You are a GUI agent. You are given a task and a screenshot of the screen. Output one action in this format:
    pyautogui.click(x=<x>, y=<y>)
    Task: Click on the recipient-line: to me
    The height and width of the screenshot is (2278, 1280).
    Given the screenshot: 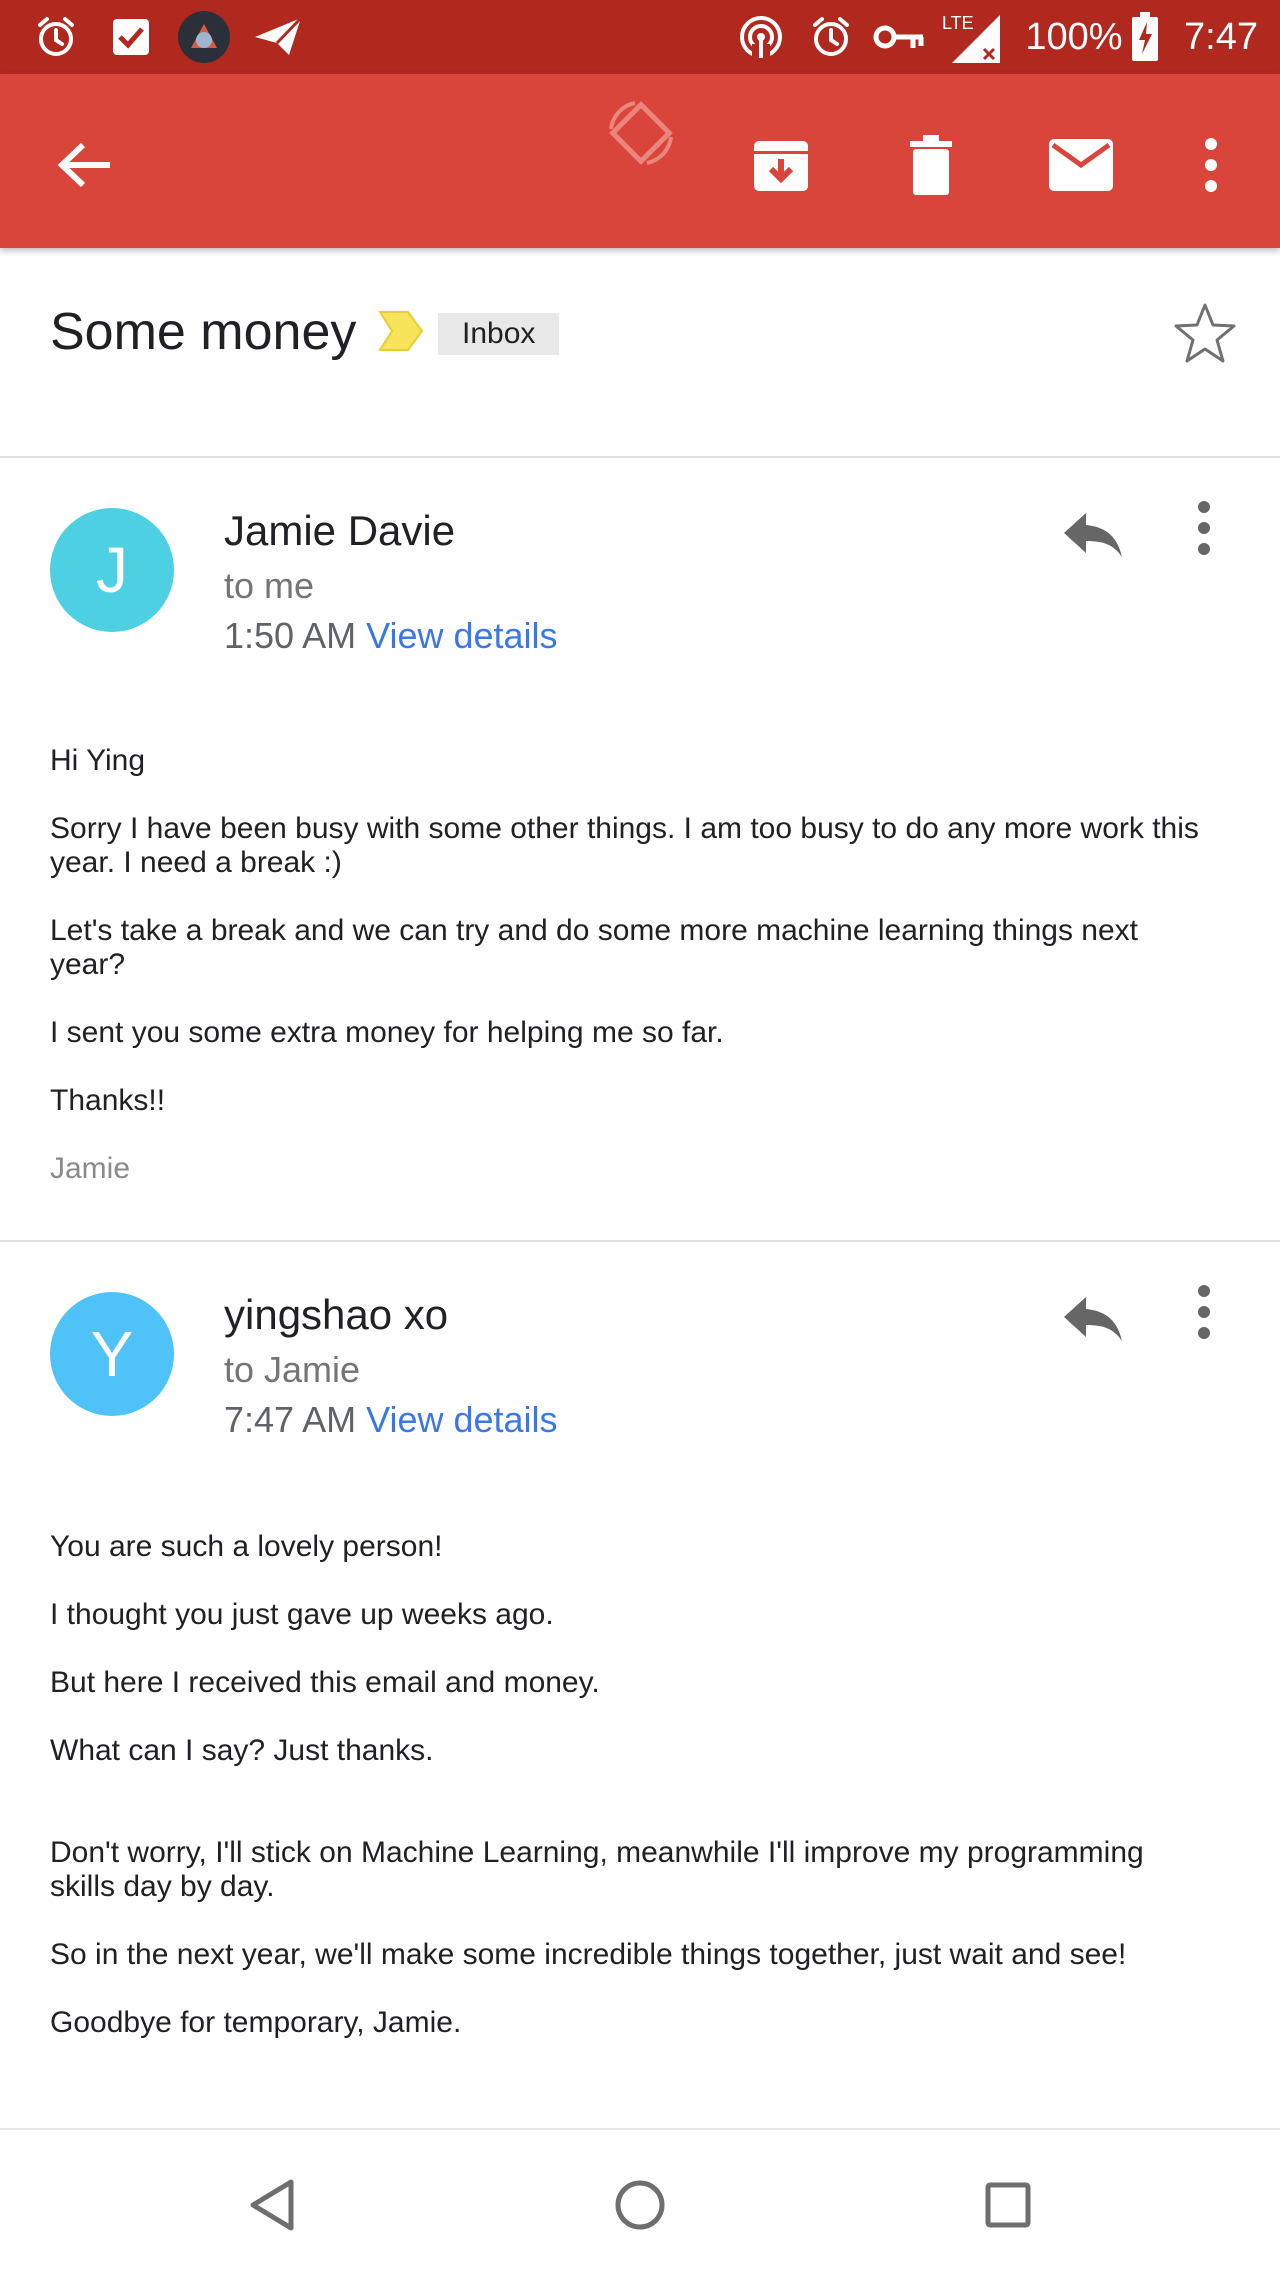 What is the action you would take?
    pyautogui.click(x=269, y=585)
    